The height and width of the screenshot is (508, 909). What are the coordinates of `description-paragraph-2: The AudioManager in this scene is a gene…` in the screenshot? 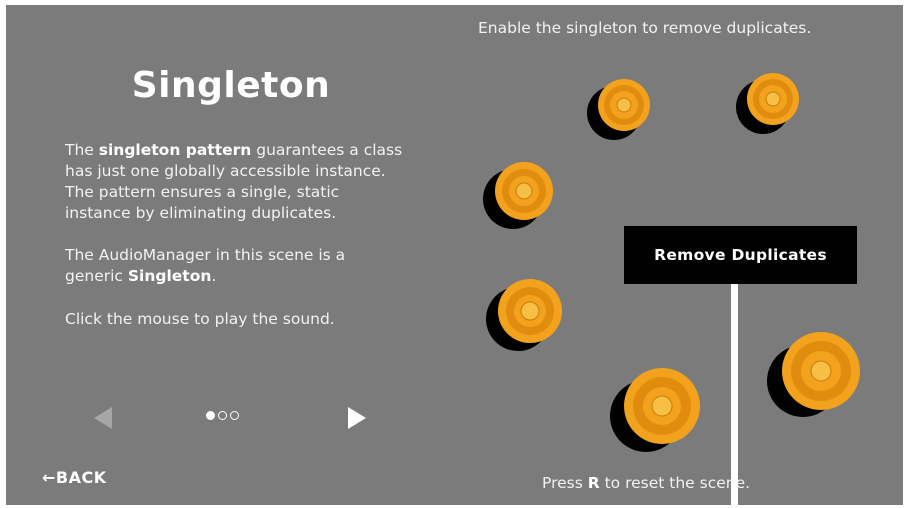 It's located at (205, 265).